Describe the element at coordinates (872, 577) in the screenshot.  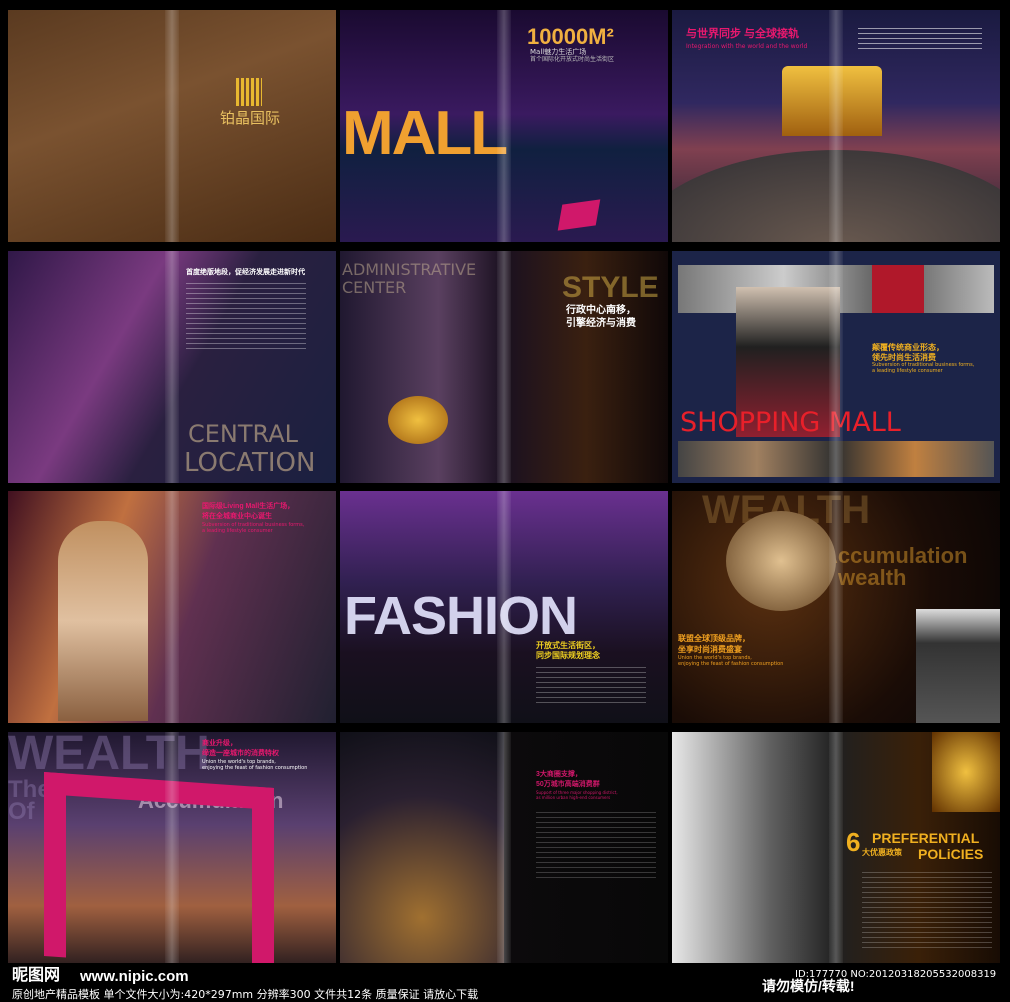
I see `wealth-word2: wealth` at that location.